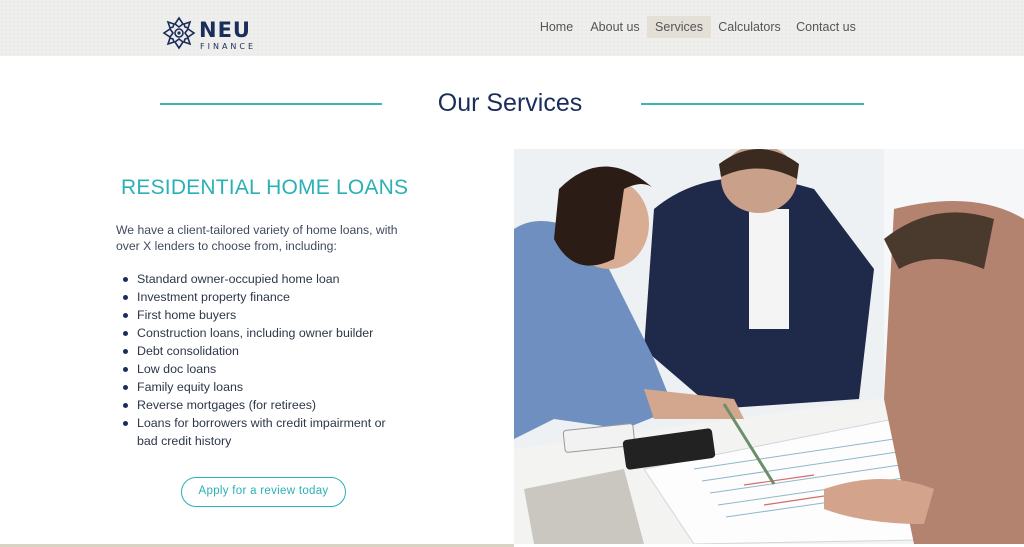 The height and width of the screenshot is (547, 1024). Describe the element at coordinates (263, 492) in the screenshot. I see `apply-review-button: Apply for a review today` at that location.